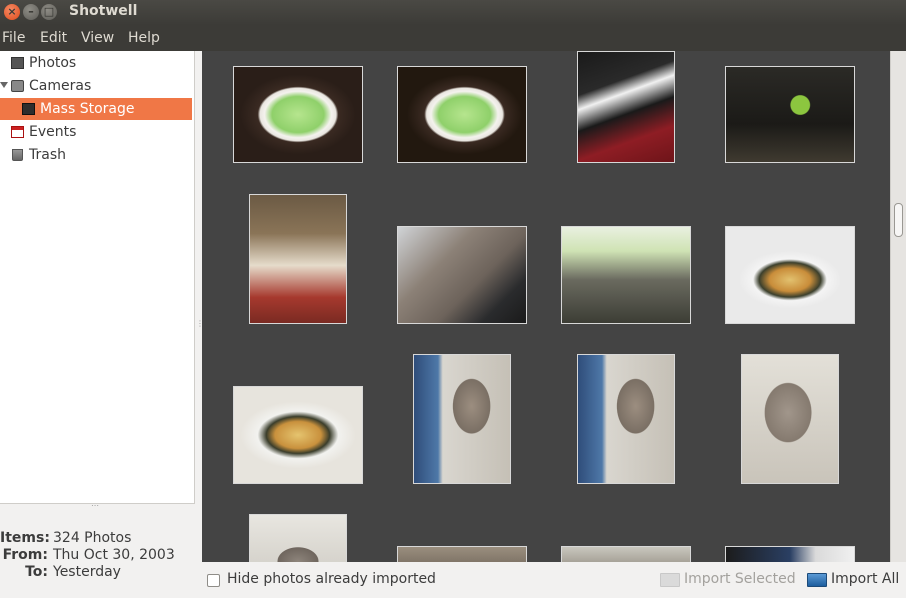 The image size is (906, 598). What do you see at coordinates (331, 579) in the screenshot?
I see `hide-imported-label: Hide photos already imported` at bounding box center [331, 579].